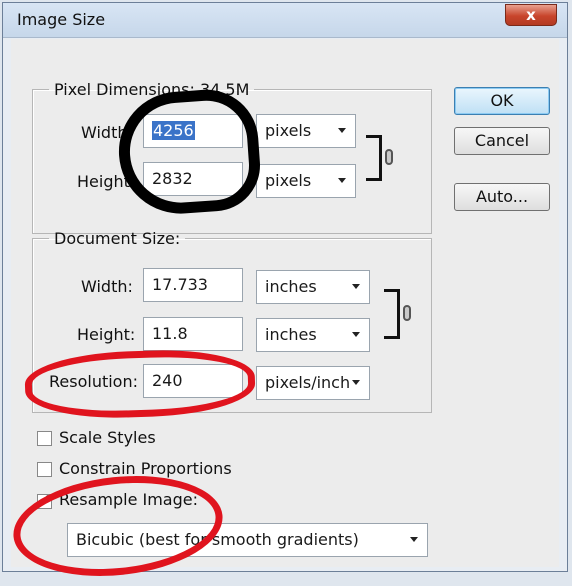 This screenshot has width=572, height=586. Describe the element at coordinates (502, 101) in the screenshot. I see `ok-button: OK` at that location.